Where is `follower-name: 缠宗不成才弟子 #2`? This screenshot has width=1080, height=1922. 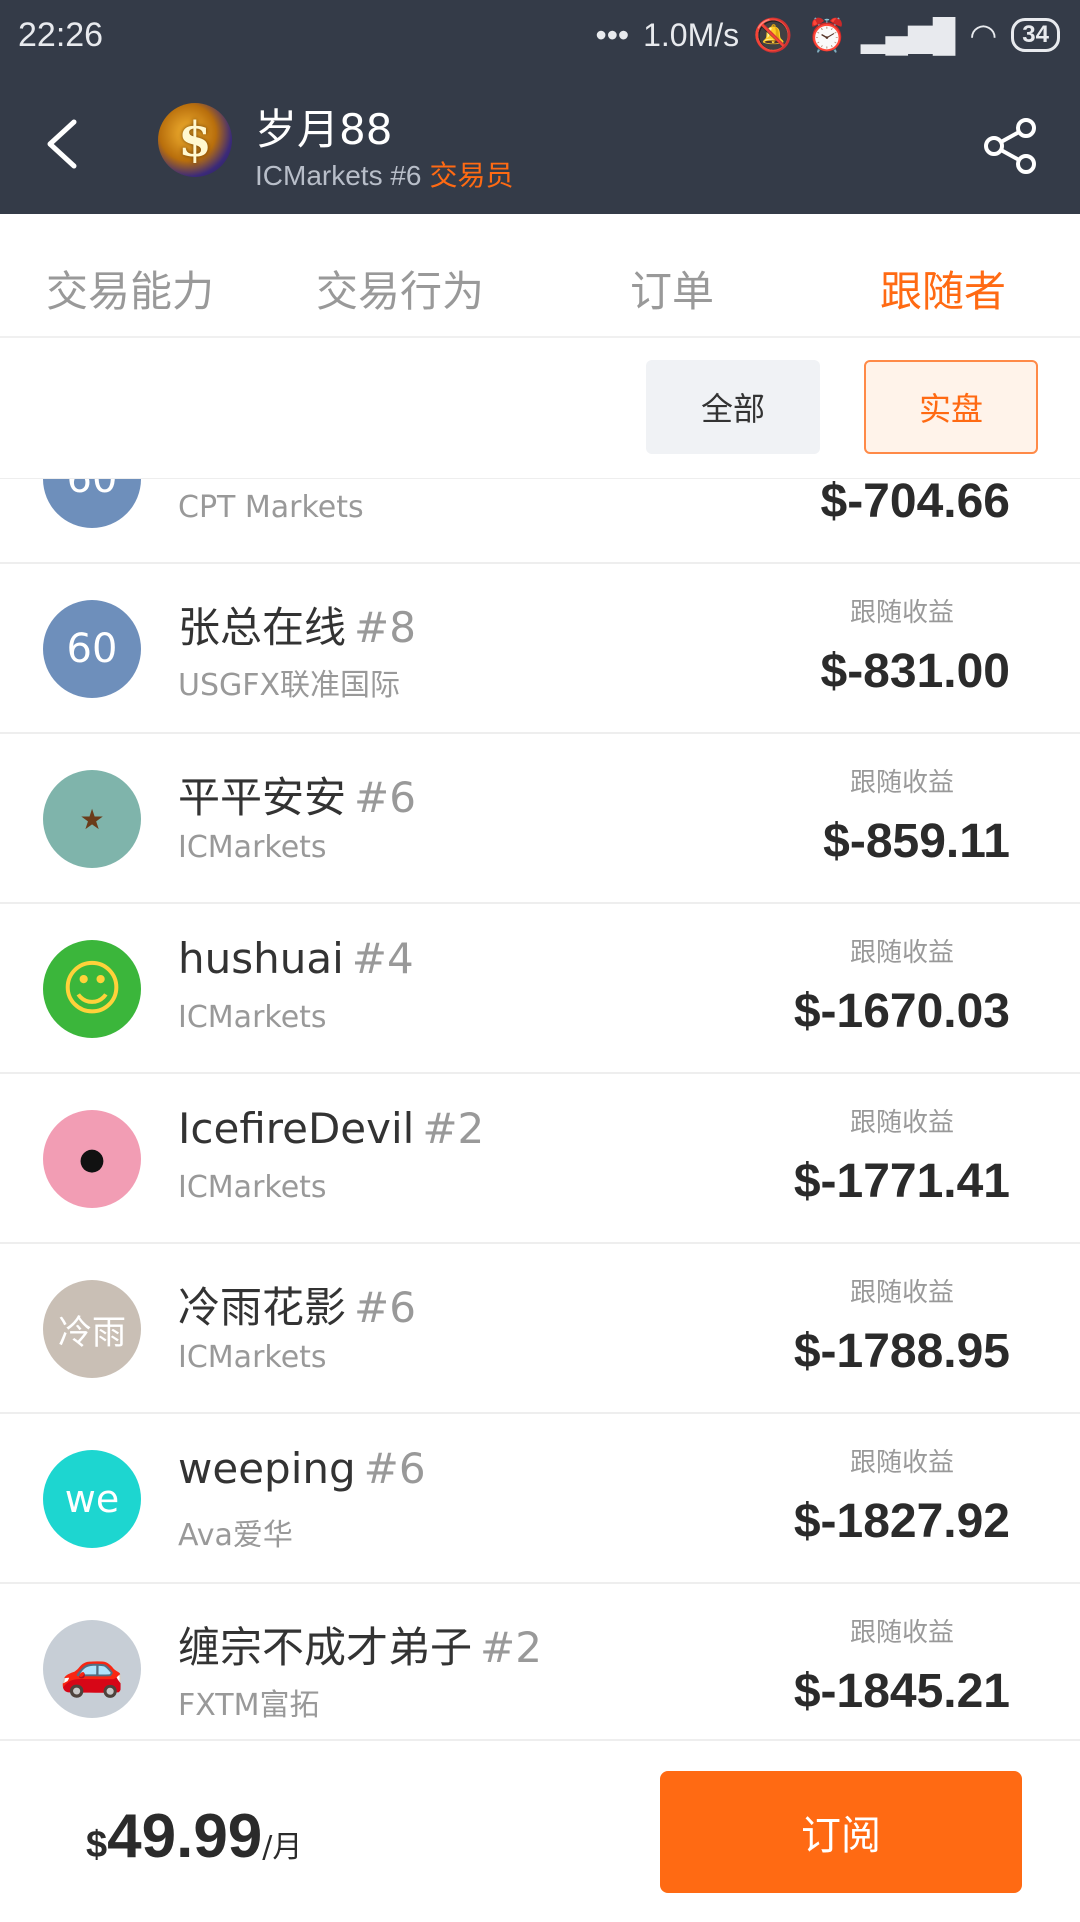 follower-name: 缠宗不成才弟子 #2 is located at coordinates (360, 1644).